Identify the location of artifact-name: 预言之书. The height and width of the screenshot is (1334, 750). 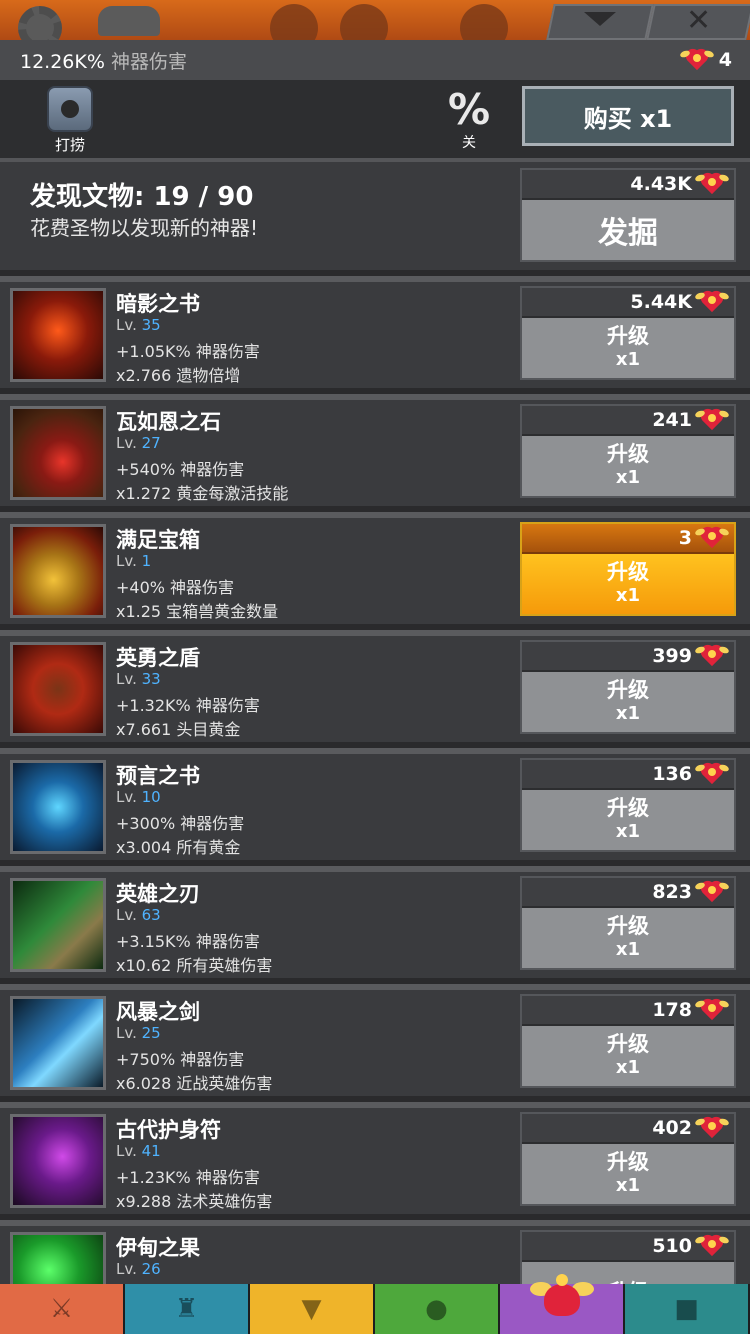
(158, 776).